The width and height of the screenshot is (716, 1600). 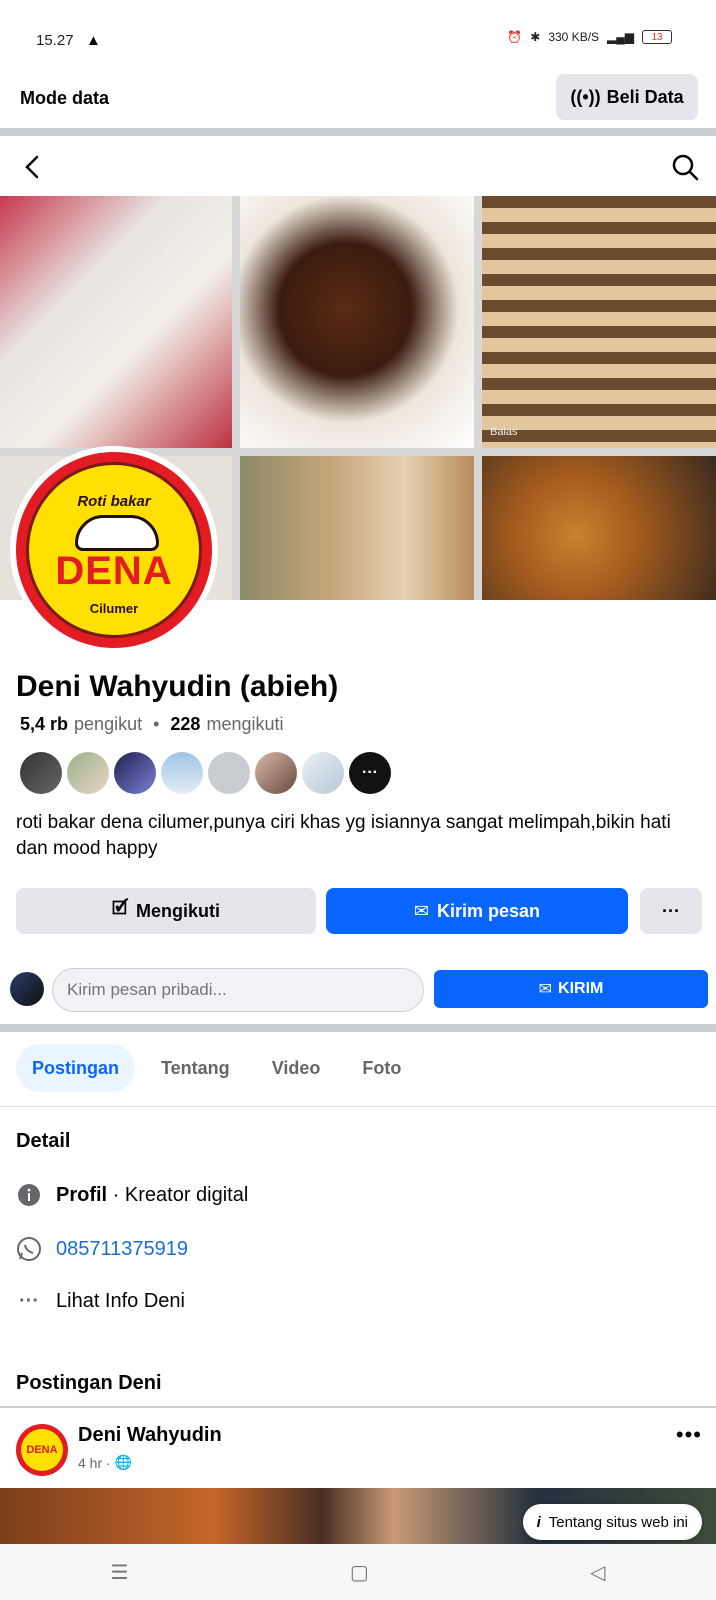 What do you see at coordinates (82, 1194) in the screenshot?
I see `profile-label: Profil` at bounding box center [82, 1194].